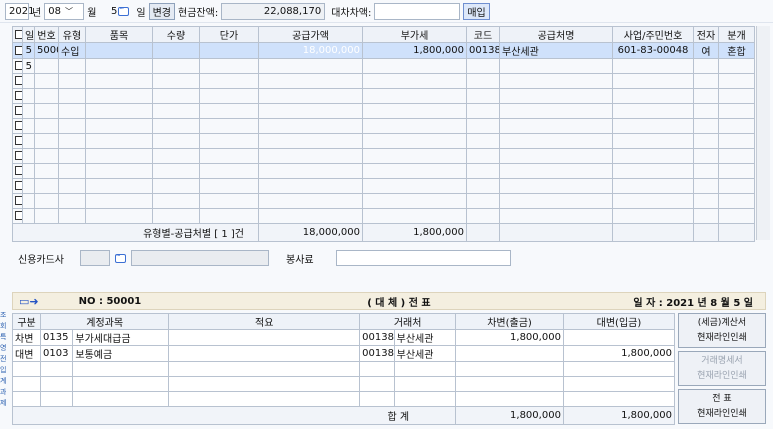 This screenshot has height=429, width=773. Describe the element at coordinates (377, 353) in the screenshot. I see `vcell-customer-code: 00138` at that location.